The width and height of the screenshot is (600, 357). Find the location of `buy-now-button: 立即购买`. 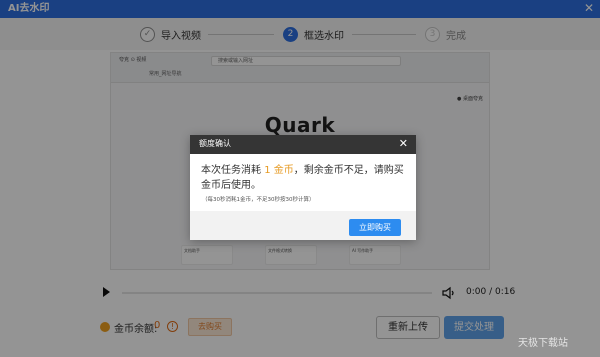

buy-now-button: 立即购买 is located at coordinates (375, 227).